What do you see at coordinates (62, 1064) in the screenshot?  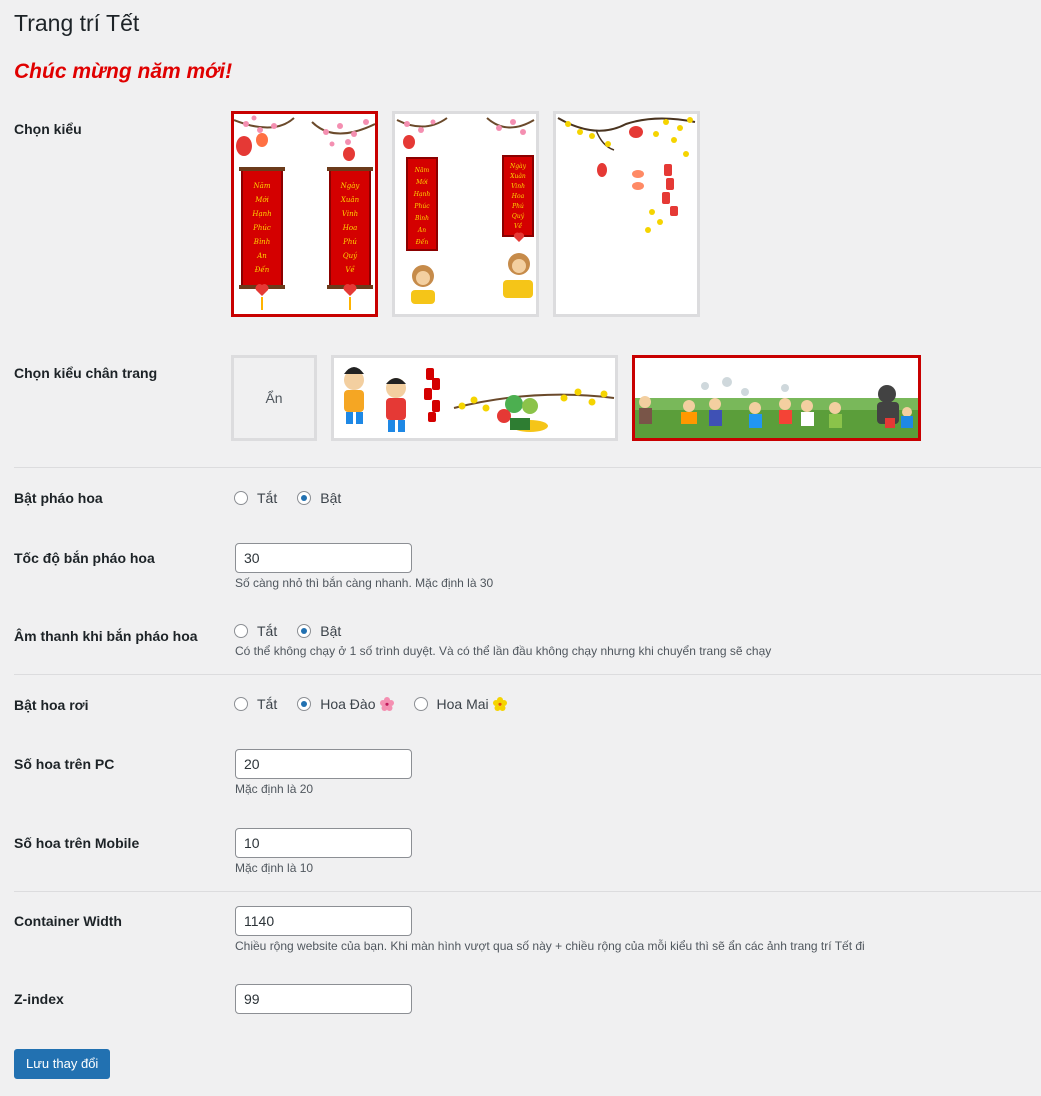 I see `save-button: Lưu thay đổi` at bounding box center [62, 1064].